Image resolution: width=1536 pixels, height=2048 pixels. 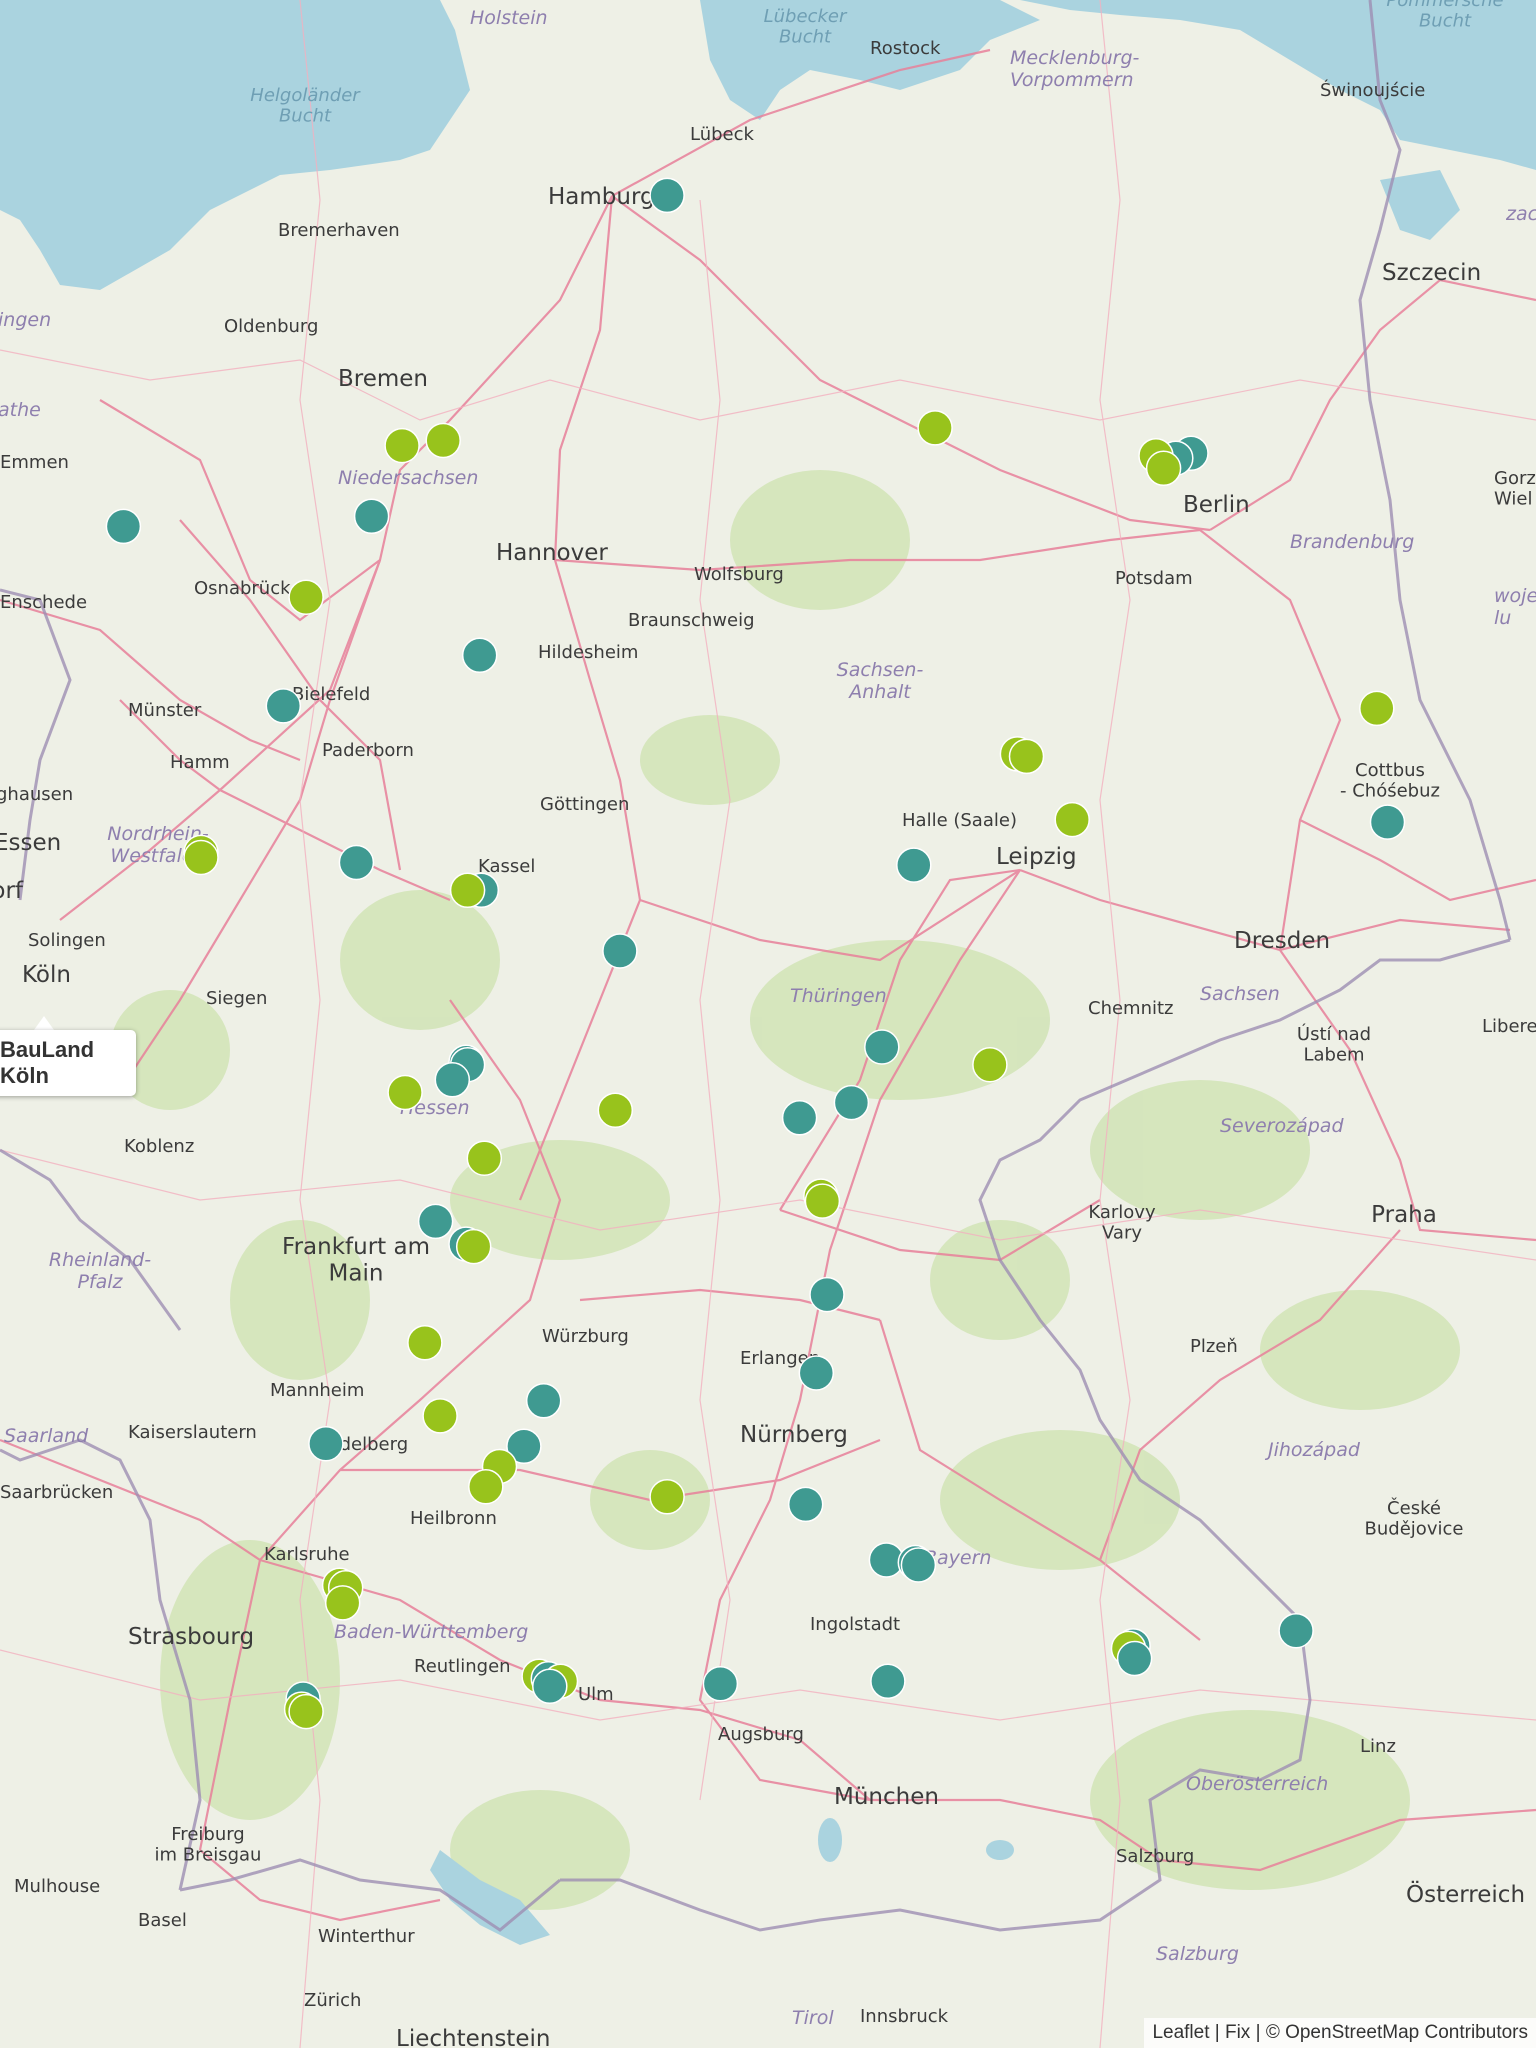 I want to click on osm-attribution: © OpenStreetMap Contributors, so click(x=1396, y=2032).